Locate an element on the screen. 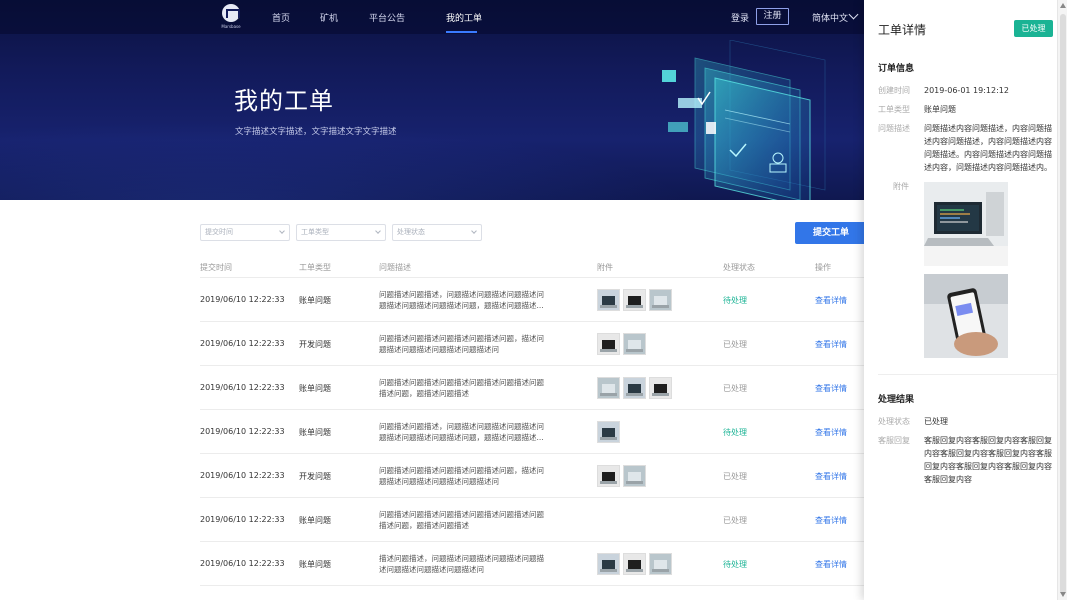 The height and width of the screenshot is (600, 1067). nav-item-miners: 矿机 is located at coordinates (329, 17).